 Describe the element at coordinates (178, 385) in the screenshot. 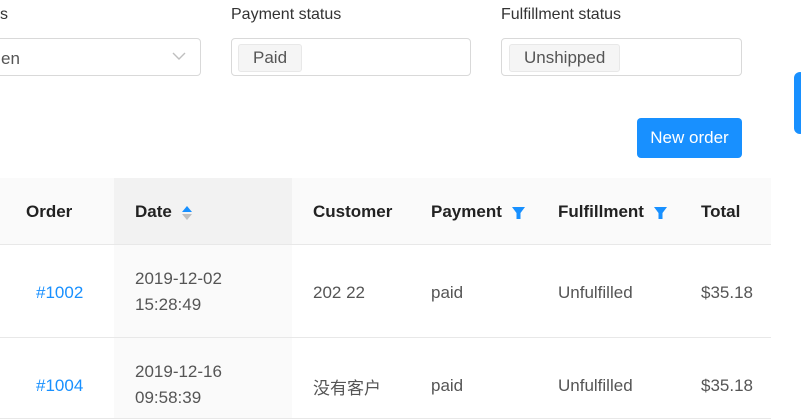

I see `order-date: 2019-12-16 09:58:39` at that location.